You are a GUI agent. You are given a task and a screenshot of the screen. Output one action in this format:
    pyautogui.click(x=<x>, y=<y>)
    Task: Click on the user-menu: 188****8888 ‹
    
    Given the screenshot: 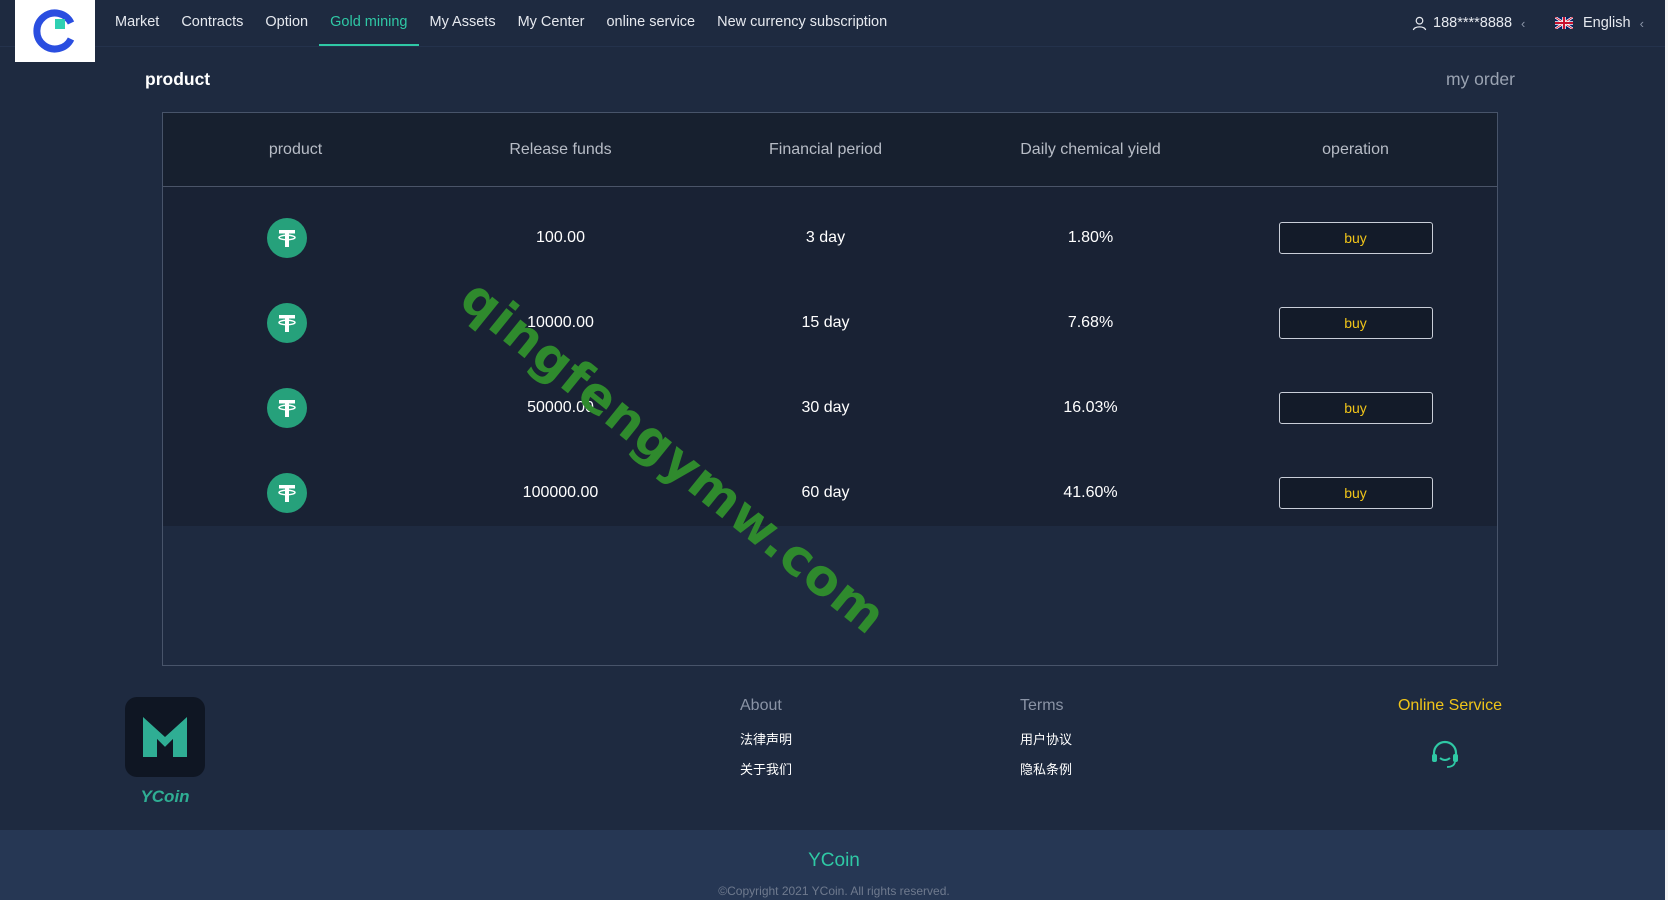 What is the action you would take?
    pyautogui.click(x=1468, y=23)
    